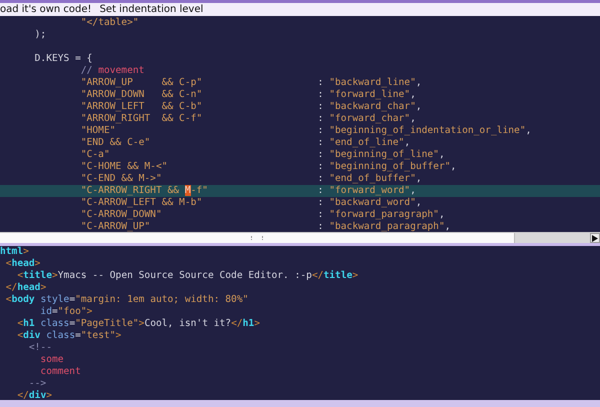 The width and height of the screenshot is (600, 407). Describe the element at coordinates (595, 238) in the screenshot. I see `scroll-right-button` at that location.